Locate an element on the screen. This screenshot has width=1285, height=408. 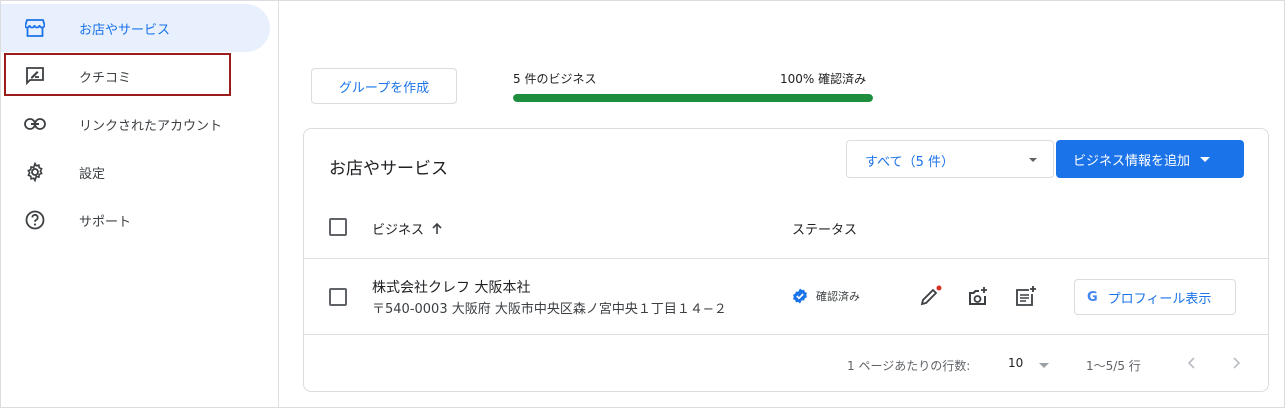
business-name: 株式会社クレフ 大阪本社 is located at coordinates (451, 287).